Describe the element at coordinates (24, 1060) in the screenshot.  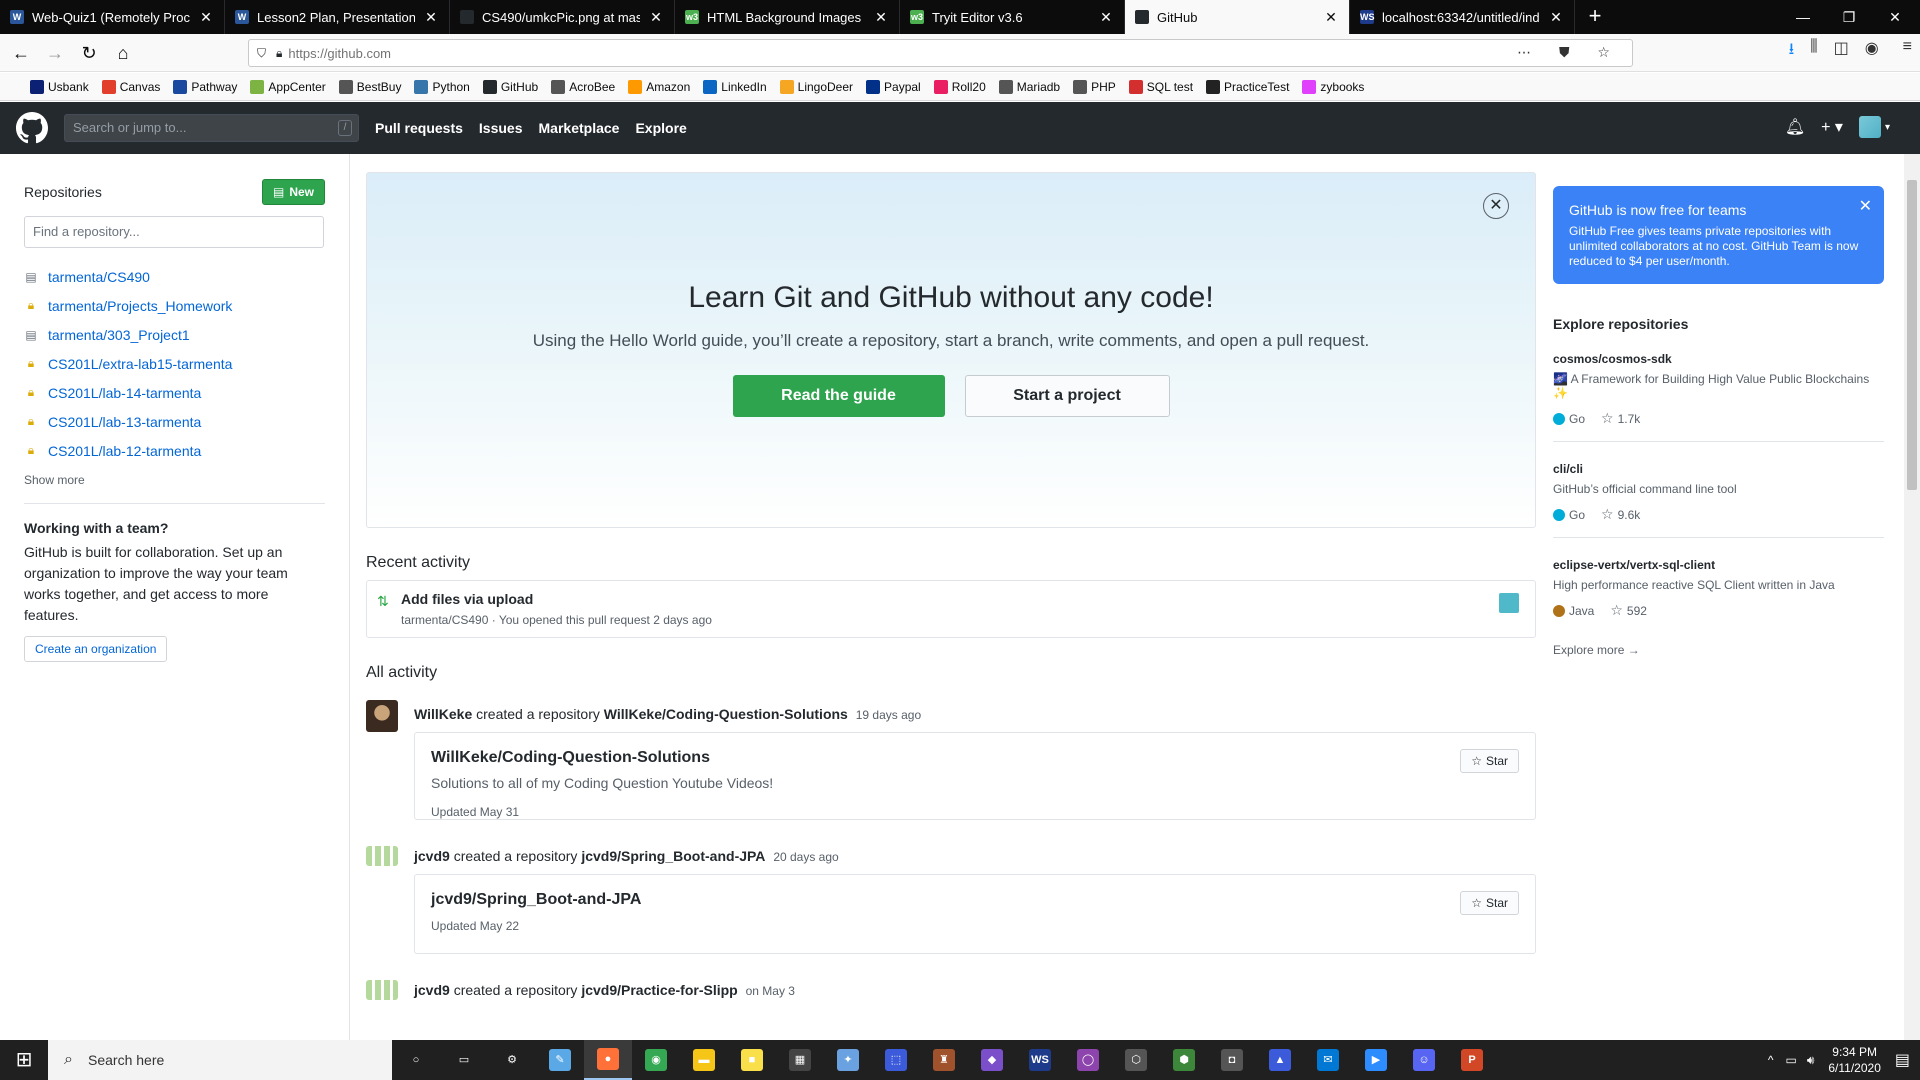
I see `windows-start-icon: ⊞` at that location.